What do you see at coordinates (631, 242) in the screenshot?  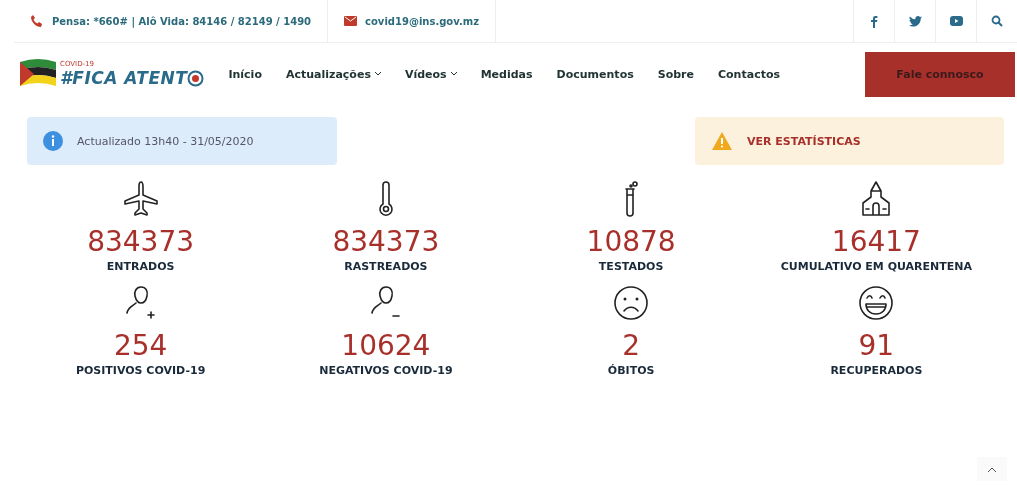 I see `stat-value: 10878` at bounding box center [631, 242].